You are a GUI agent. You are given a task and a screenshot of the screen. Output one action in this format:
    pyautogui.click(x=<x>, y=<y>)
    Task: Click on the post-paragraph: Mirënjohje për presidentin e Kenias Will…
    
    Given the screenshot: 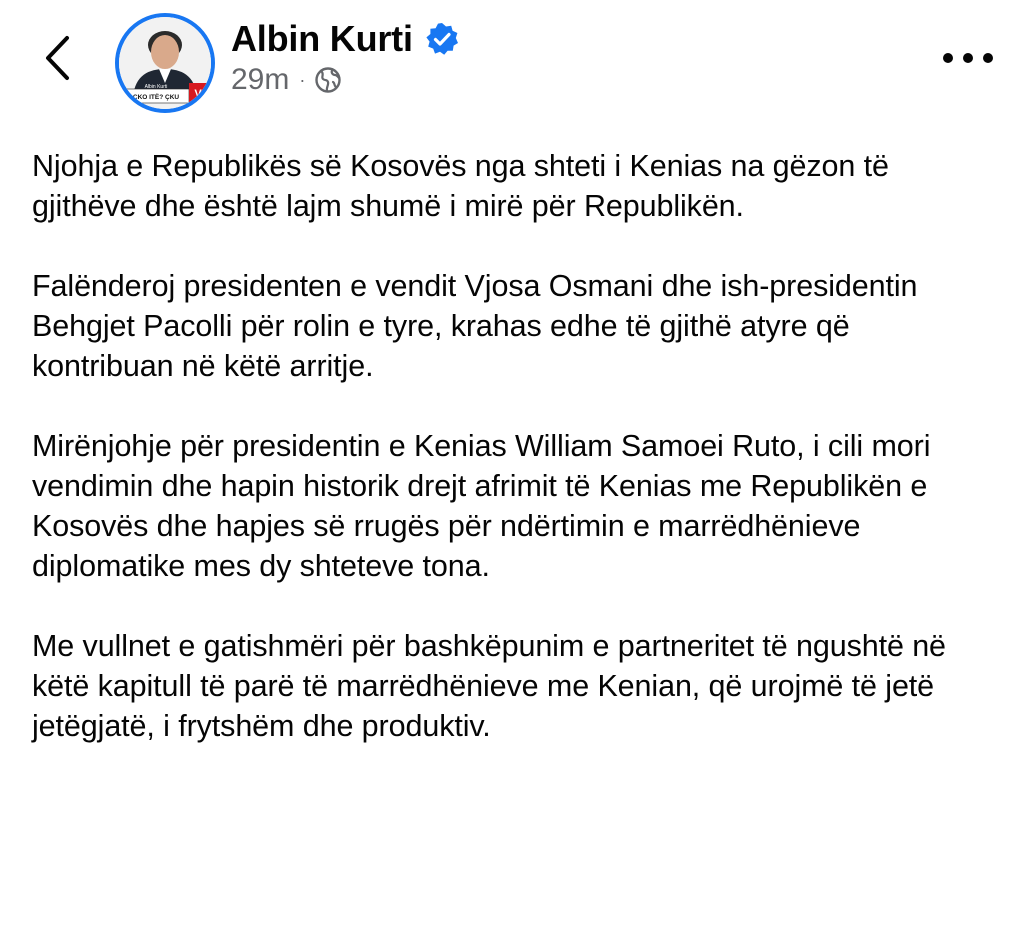 What is the action you would take?
    pyautogui.click(x=481, y=506)
    